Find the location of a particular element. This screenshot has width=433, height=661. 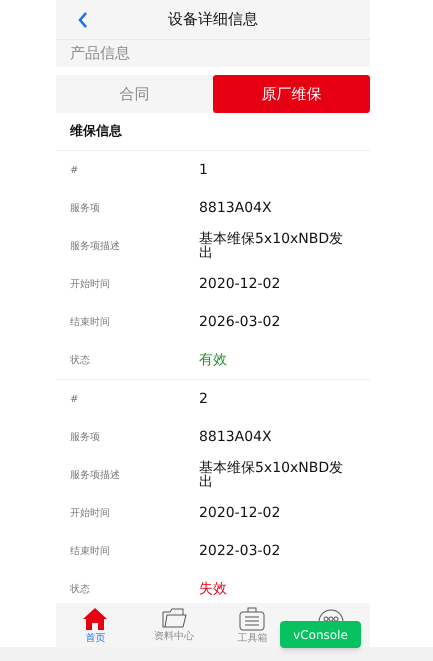

tab: 合同 is located at coordinates (134, 94).